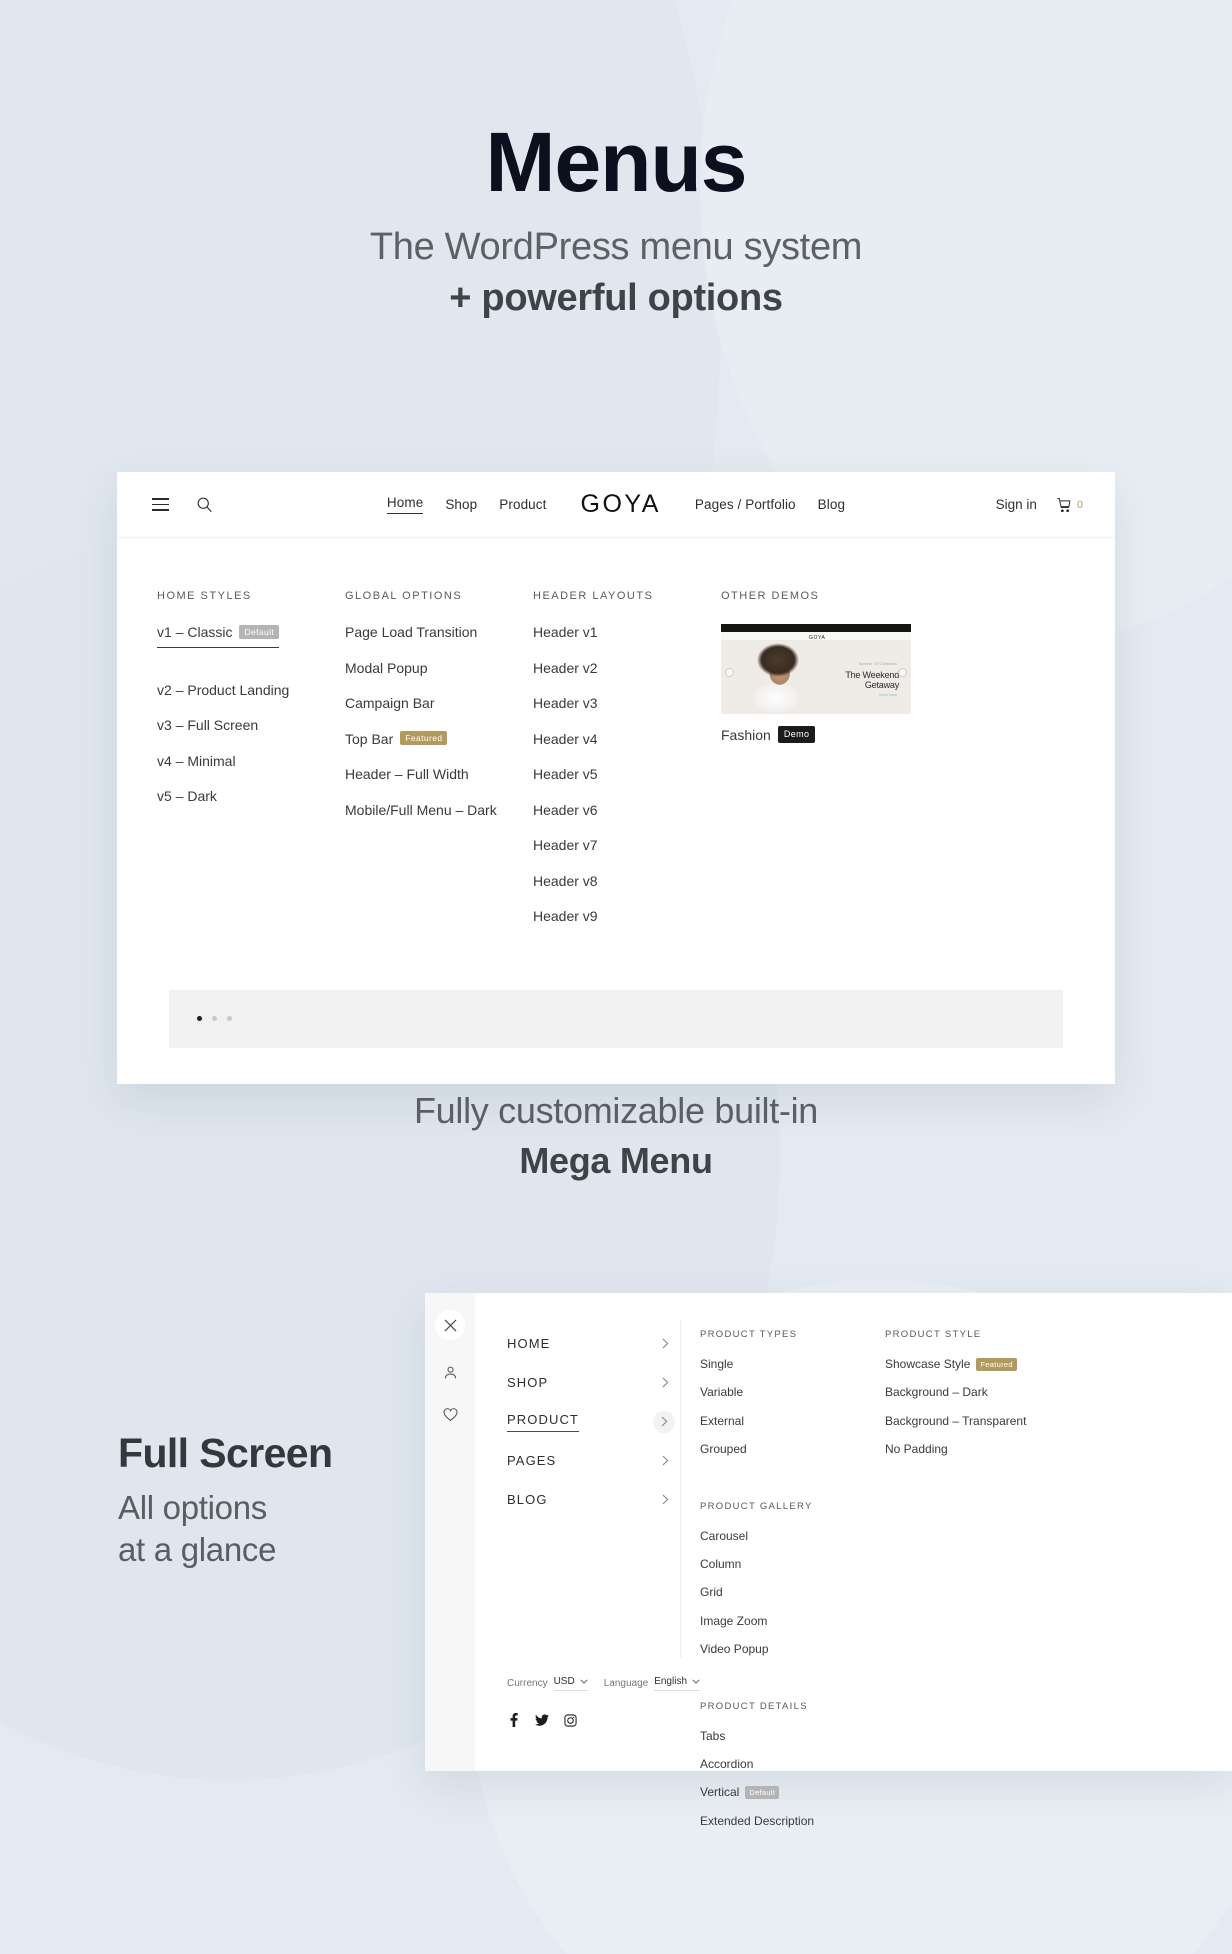 The image size is (1232, 1954). Describe the element at coordinates (721, 1563) in the screenshot. I see `menu-item-label: Column` at that location.